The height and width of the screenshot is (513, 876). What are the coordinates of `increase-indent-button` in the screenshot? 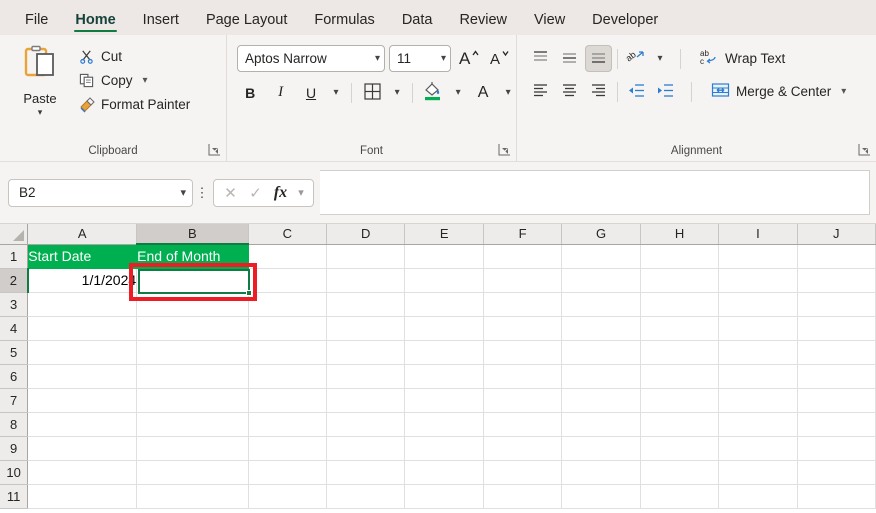 It's located at (665, 91).